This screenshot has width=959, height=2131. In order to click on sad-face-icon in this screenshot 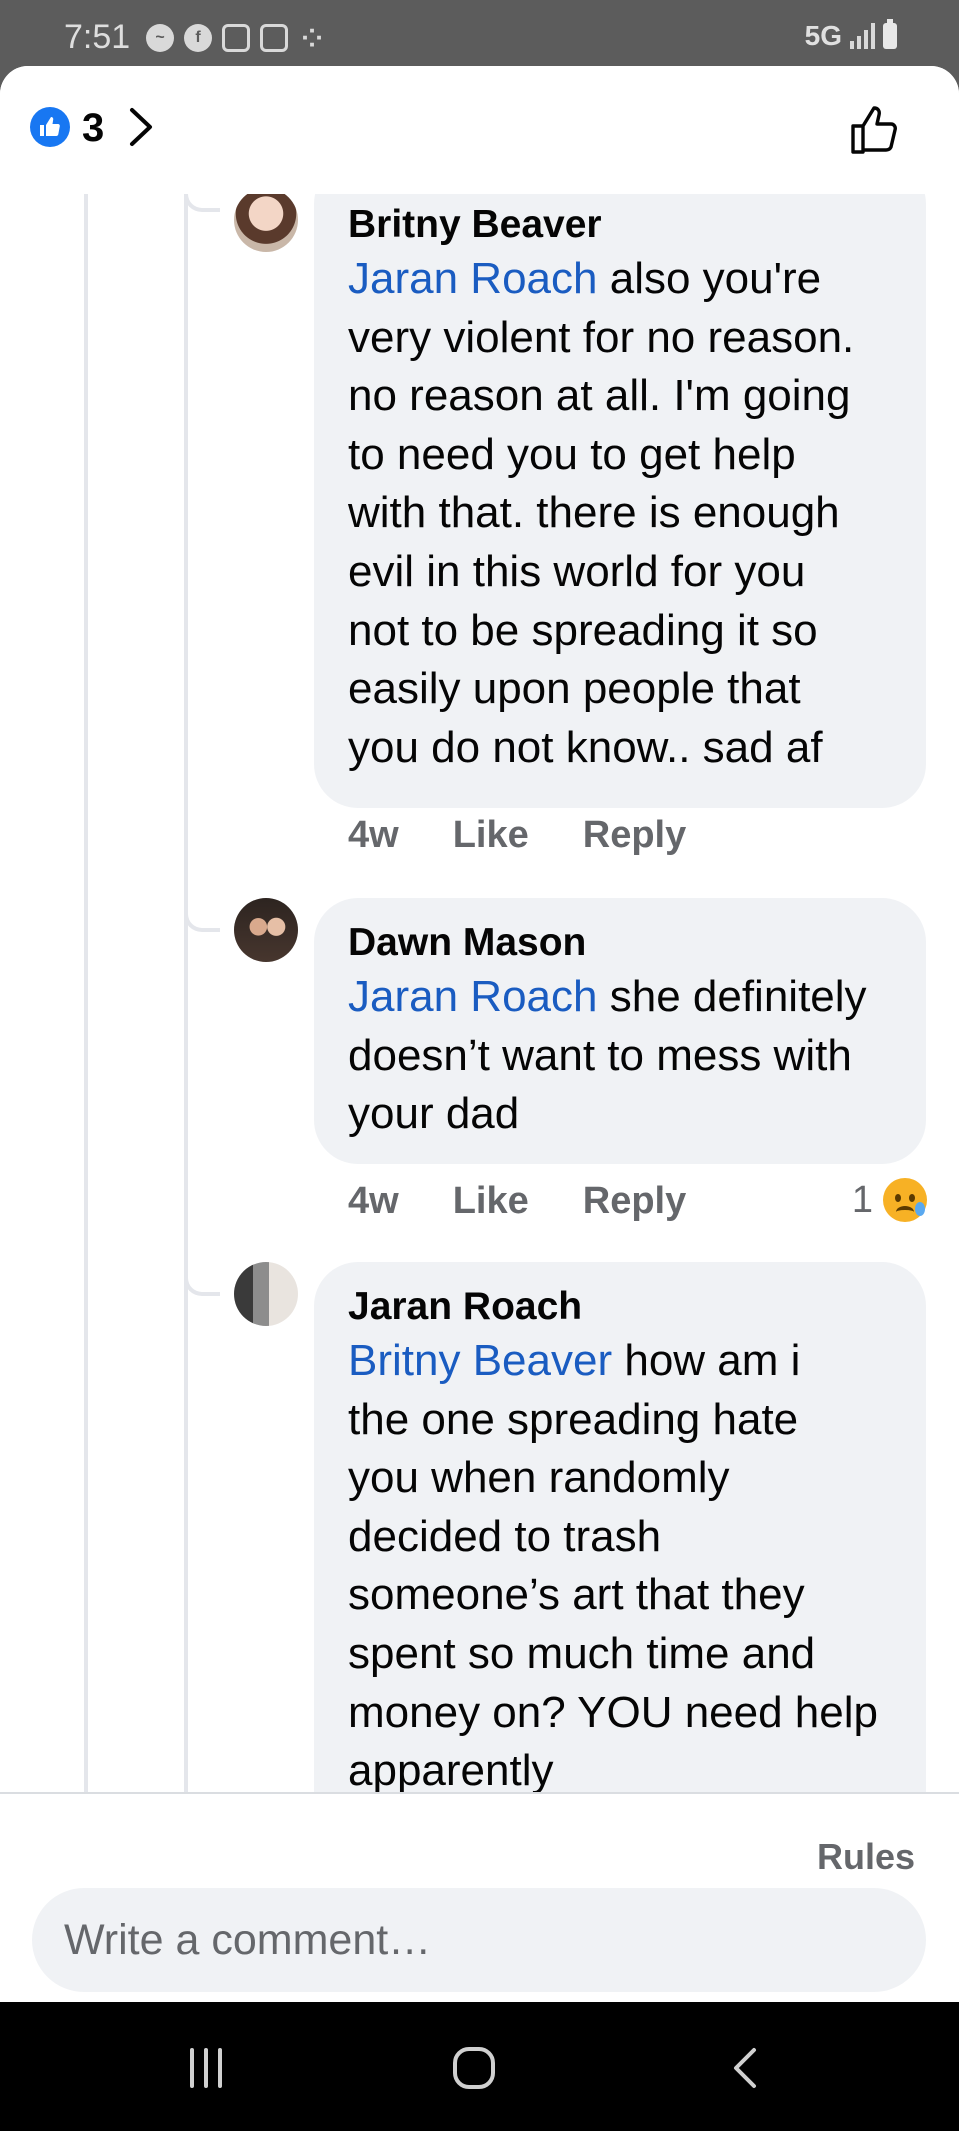, I will do `click(905, 1200)`.